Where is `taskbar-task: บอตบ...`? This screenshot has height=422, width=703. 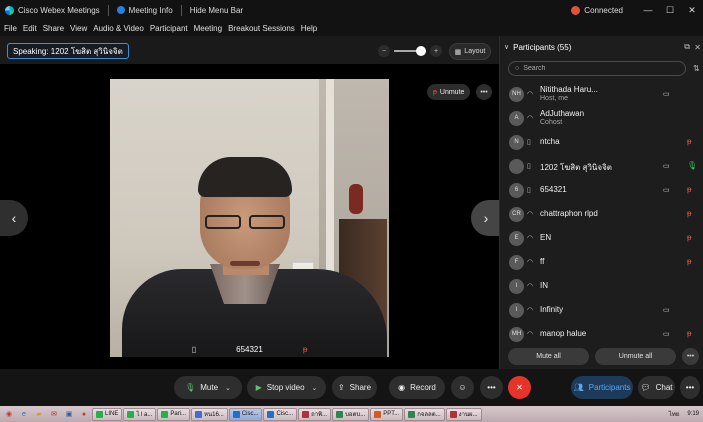
taskbar-task: บอตบ... is located at coordinates (351, 414).